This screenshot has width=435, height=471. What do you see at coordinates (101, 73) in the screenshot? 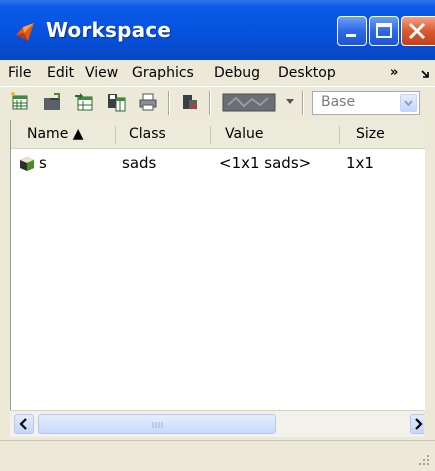
I see `menu-view: View` at bounding box center [101, 73].